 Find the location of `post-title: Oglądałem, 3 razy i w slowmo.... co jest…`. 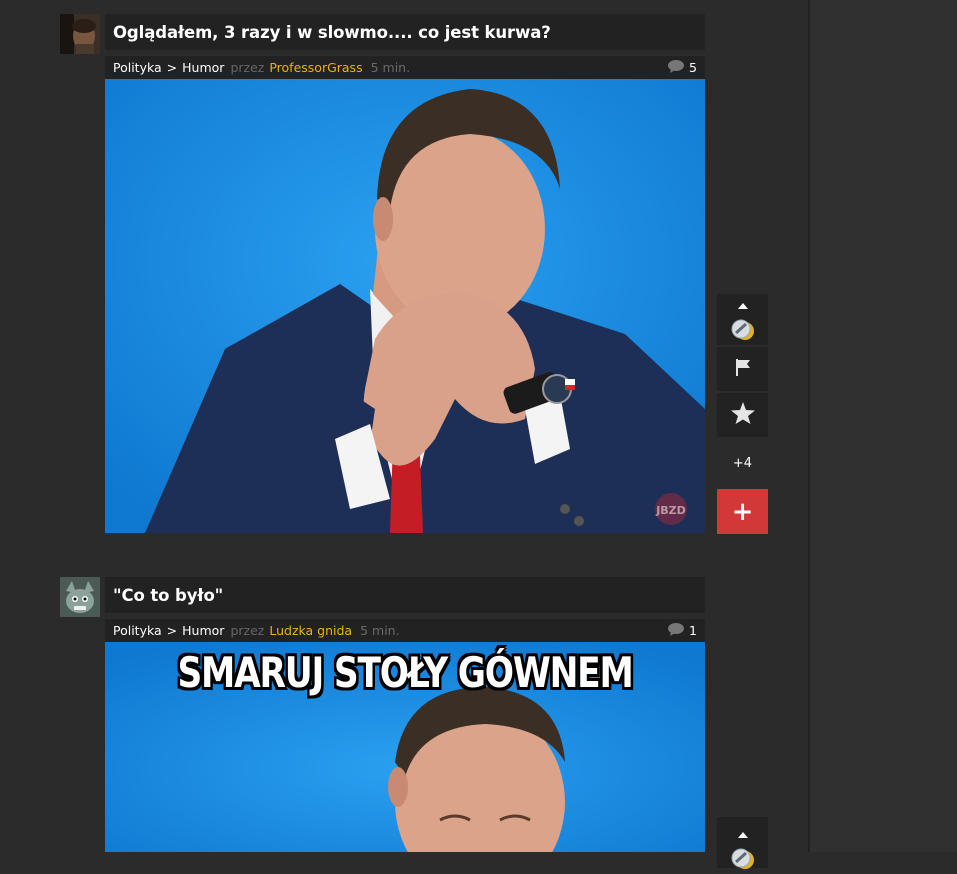

post-title: Oglądałem, 3 razy i w slowmo.... co jest… is located at coordinates (332, 32).